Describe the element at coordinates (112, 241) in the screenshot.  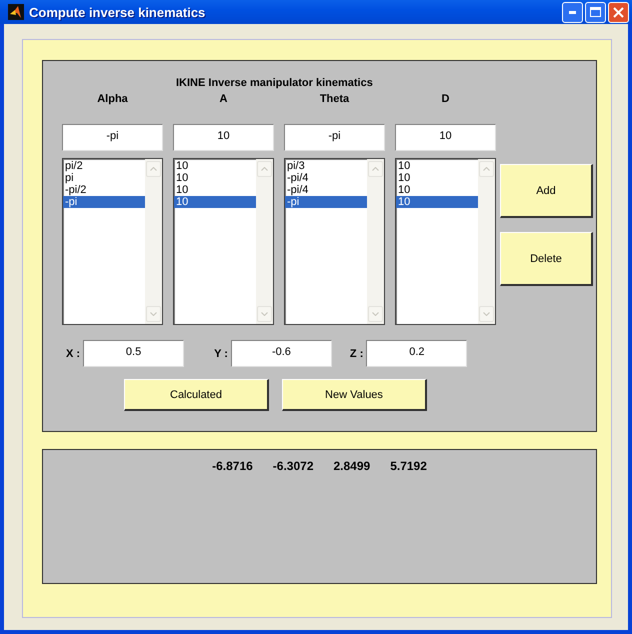
I see `list-box: pi/2 pi -pi/2 -pi` at that location.